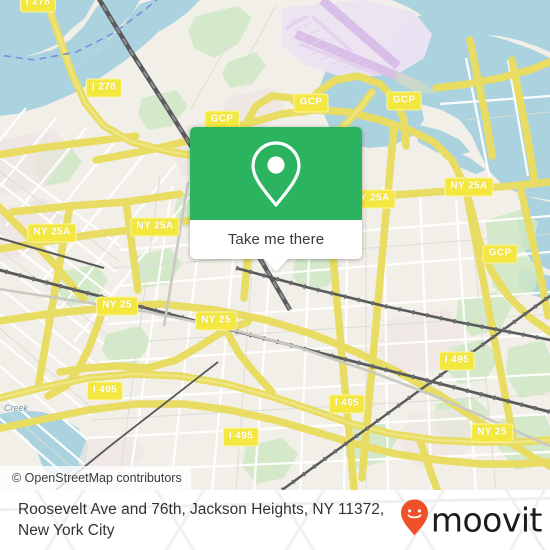 The width and height of the screenshot is (550, 550). I want to click on attribution-text: © OpenStreetMap contributors, so click(97, 478).